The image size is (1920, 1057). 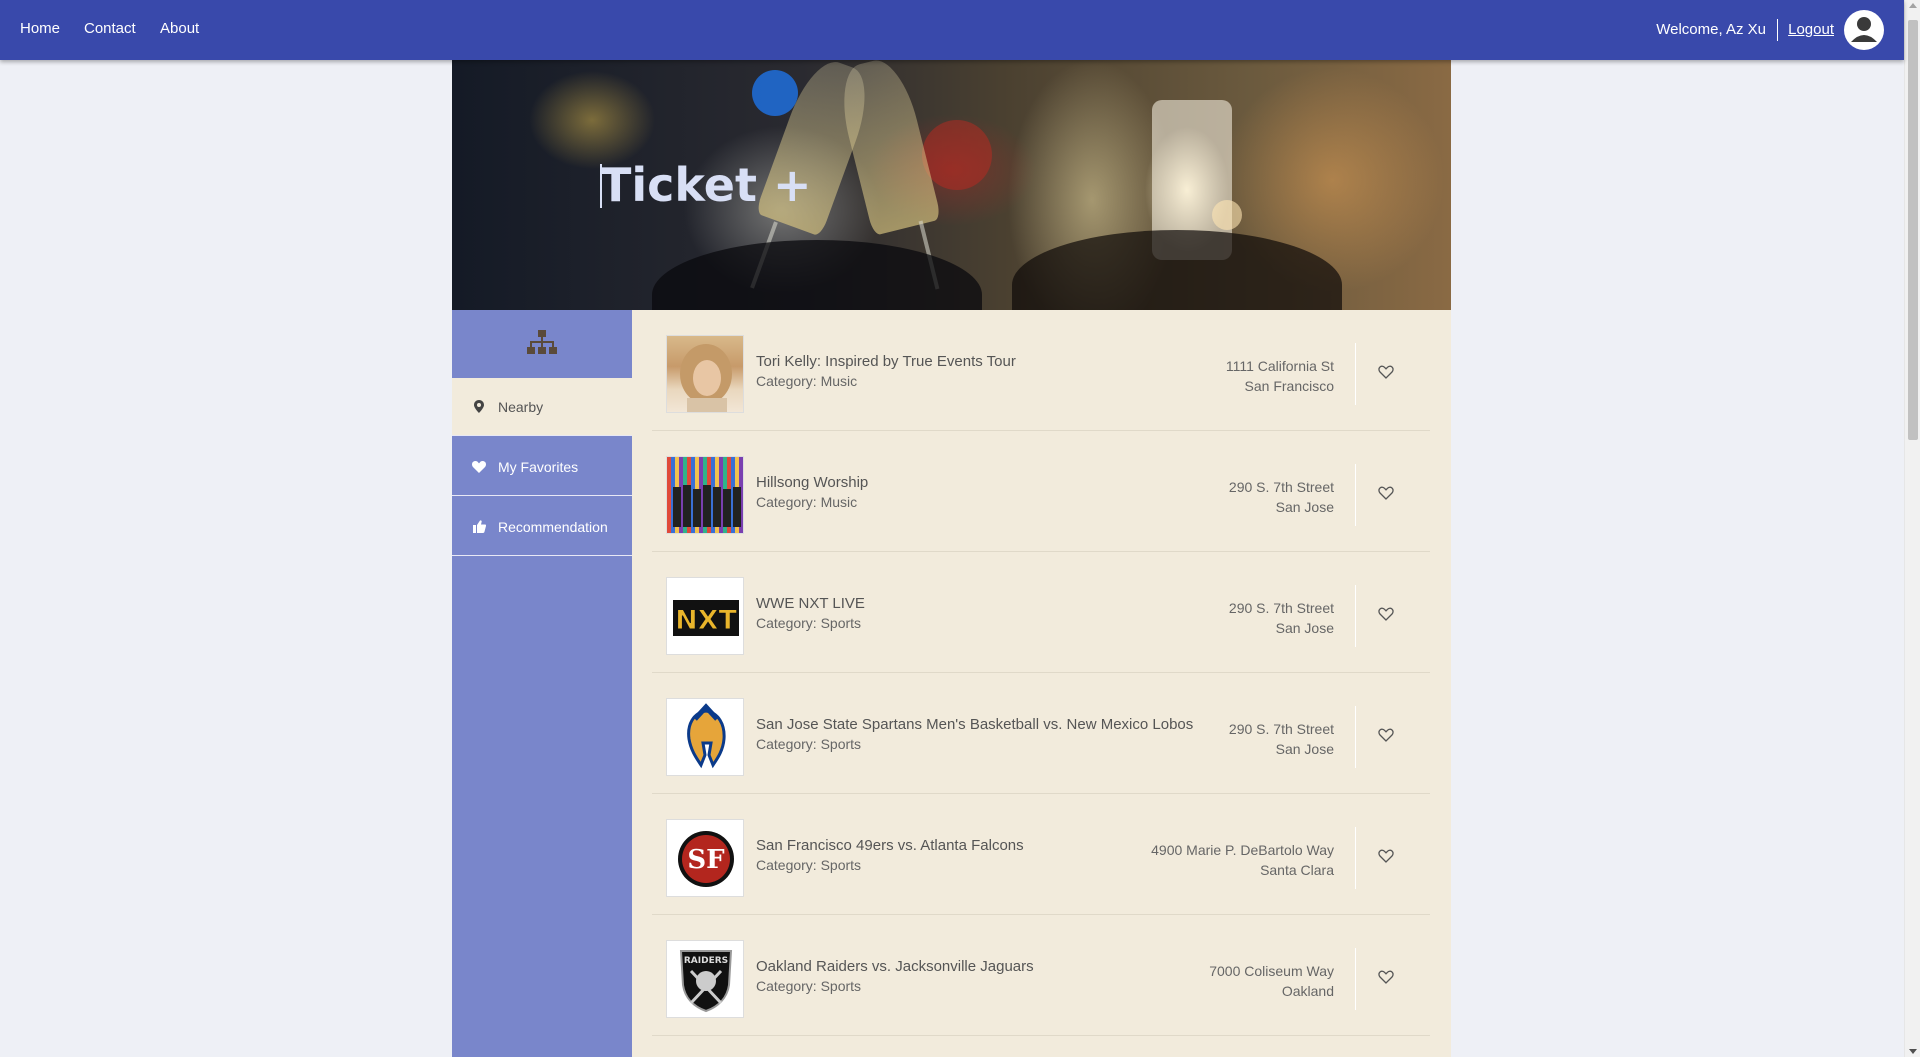 What do you see at coordinates (1297, 870) in the screenshot?
I see `event-city: Santa Clara` at bounding box center [1297, 870].